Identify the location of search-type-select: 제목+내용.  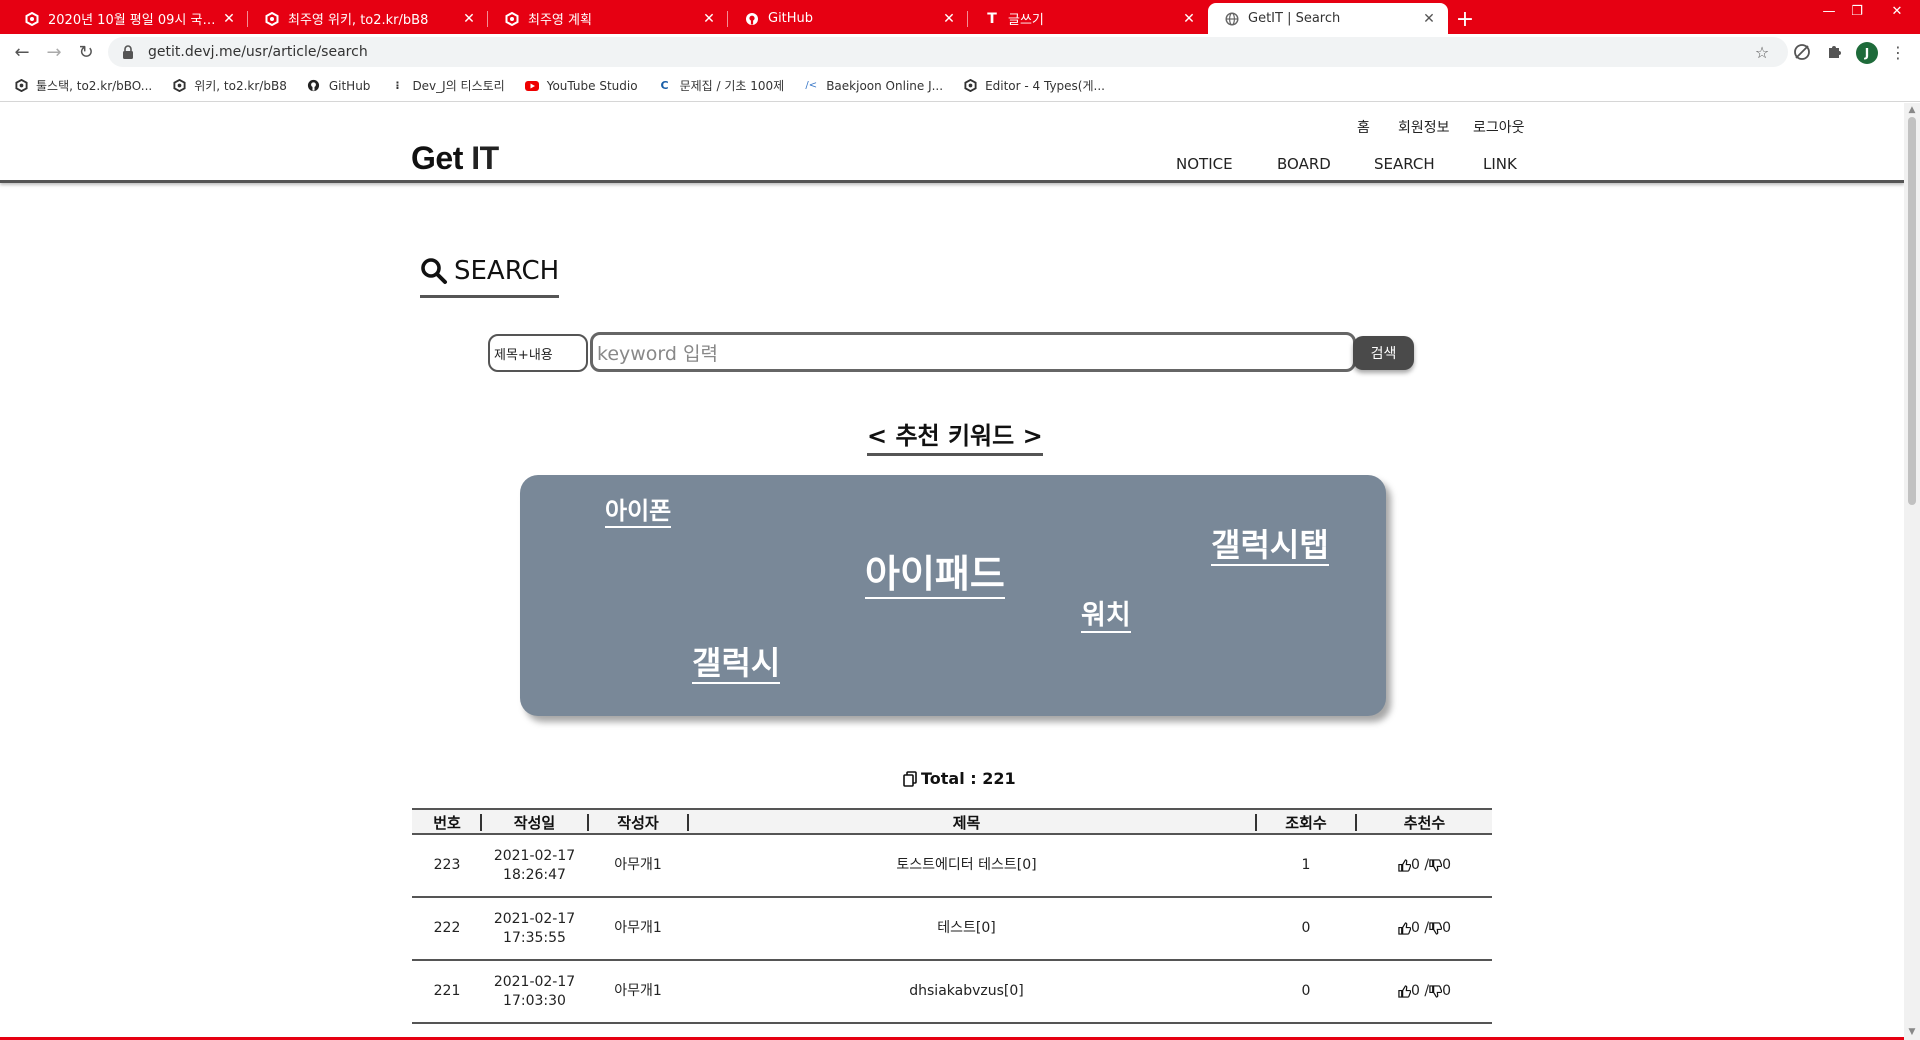
(538, 353).